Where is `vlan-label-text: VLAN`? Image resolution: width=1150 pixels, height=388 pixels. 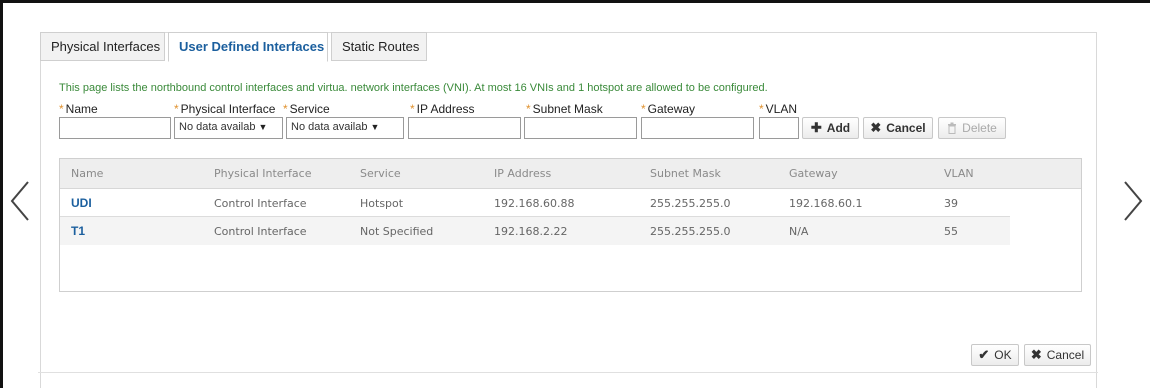 vlan-label-text: VLAN is located at coordinates (781, 109).